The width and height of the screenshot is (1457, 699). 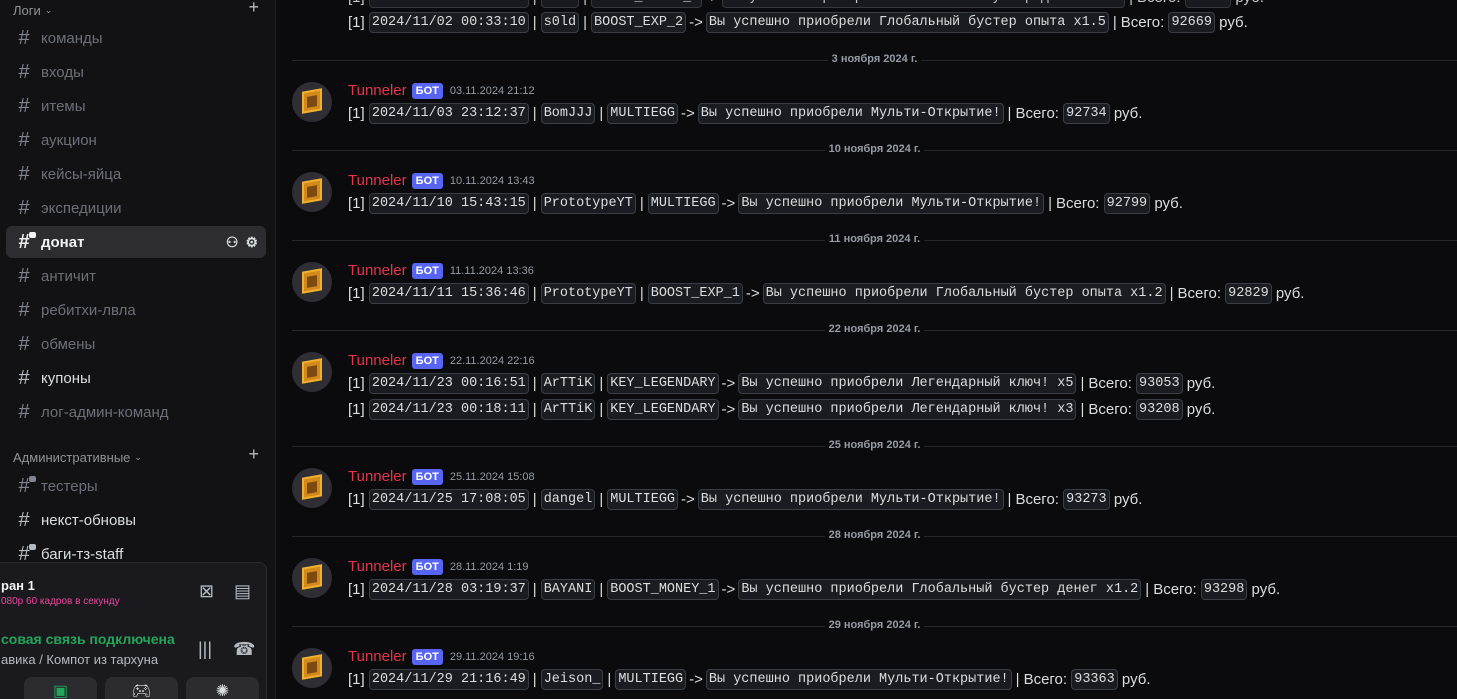 What do you see at coordinates (441, 476) in the screenshot?
I see `message-header: Tunneler БОТ 25.11.2024 15:08` at bounding box center [441, 476].